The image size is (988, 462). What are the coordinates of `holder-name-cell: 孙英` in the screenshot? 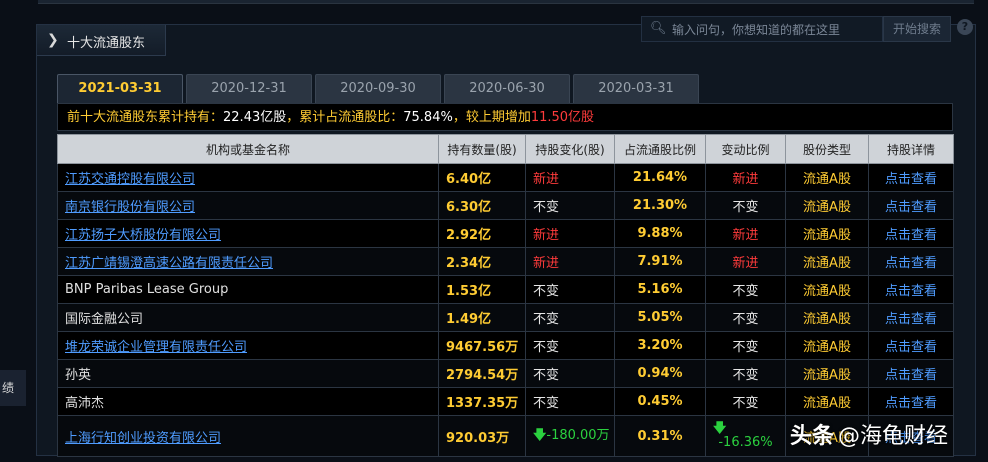 It's located at (248, 373).